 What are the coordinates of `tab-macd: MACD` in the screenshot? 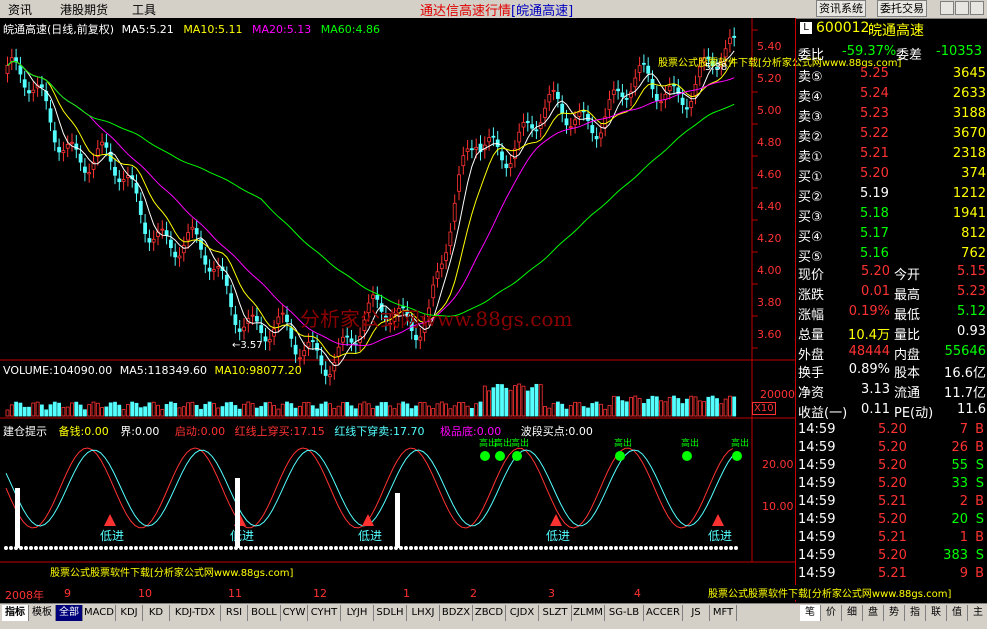 It's located at (99, 613).